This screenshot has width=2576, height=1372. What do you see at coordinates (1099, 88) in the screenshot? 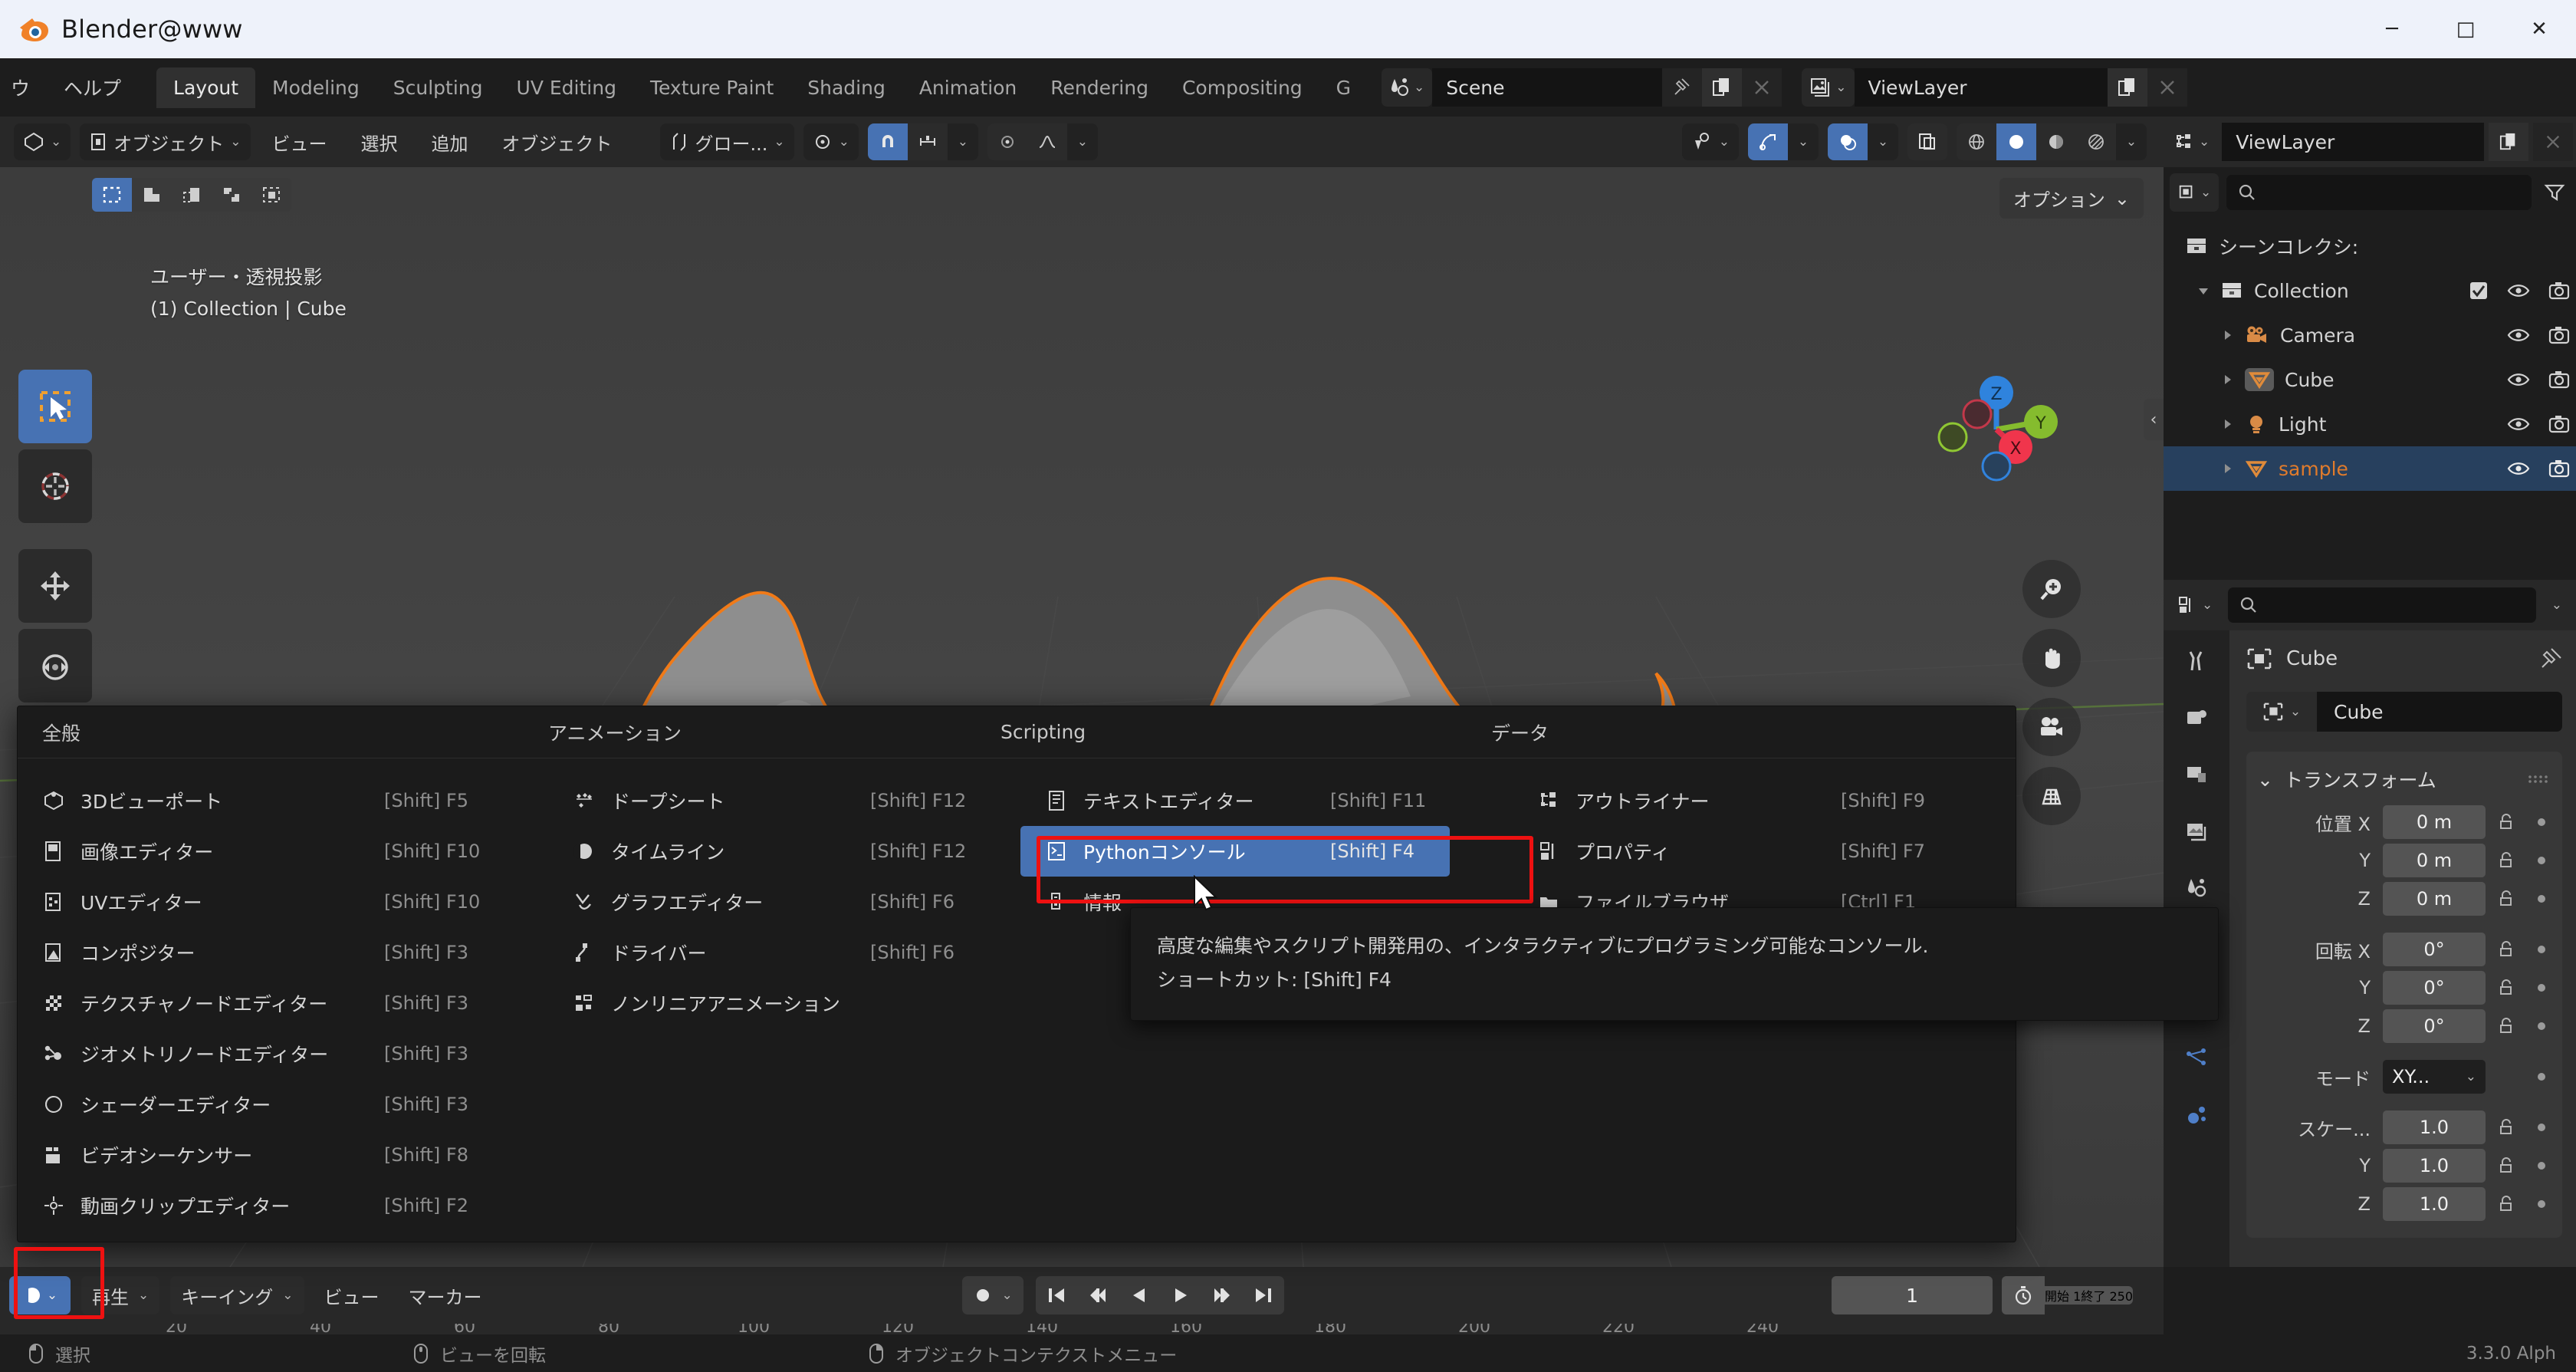
I see `tab-rendering: Rendering` at bounding box center [1099, 88].